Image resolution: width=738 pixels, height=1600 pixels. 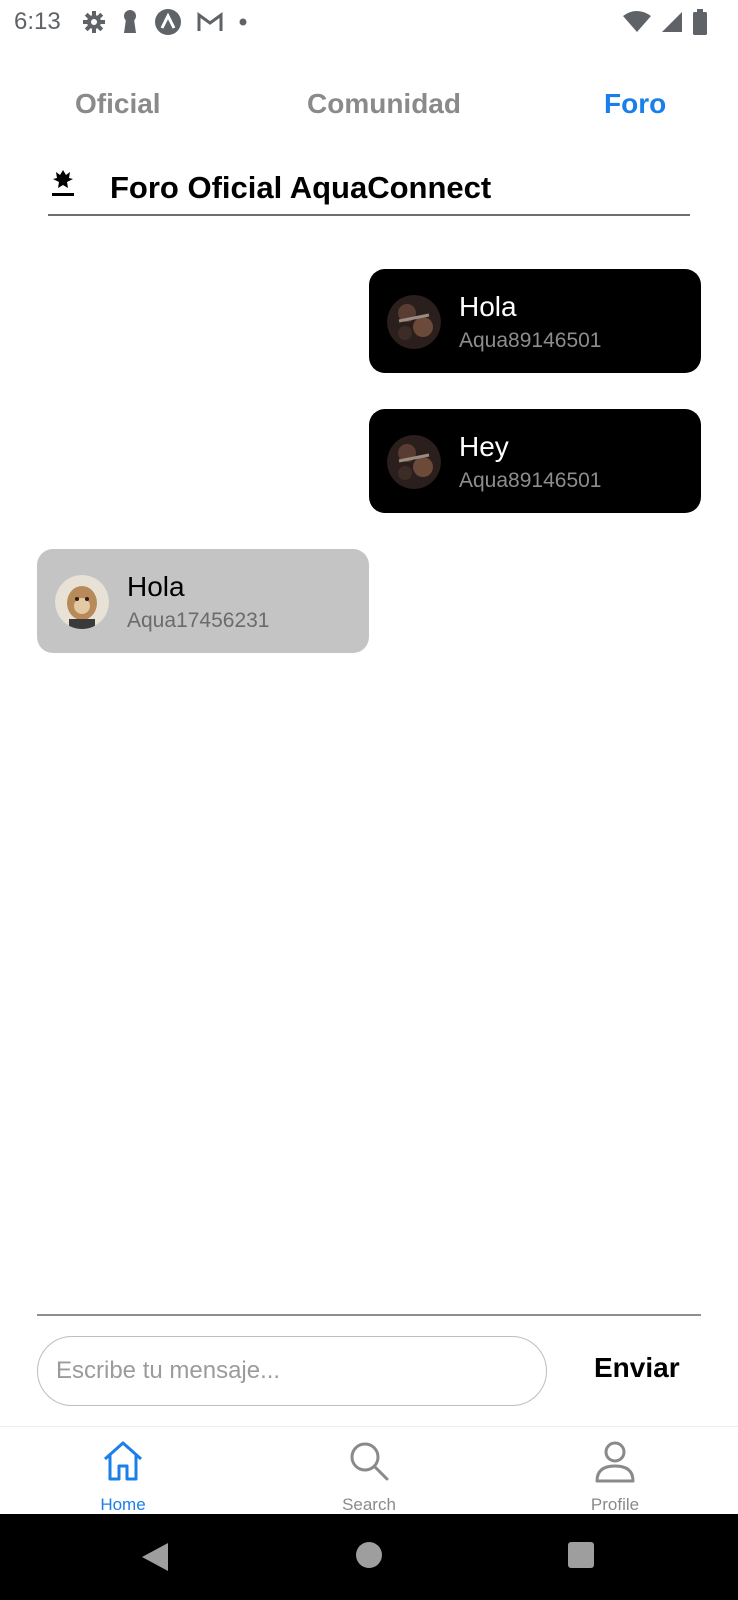 What do you see at coordinates (155, 1557) in the screenshot?
I see `back-icon` at bounding box center [155, 1557].